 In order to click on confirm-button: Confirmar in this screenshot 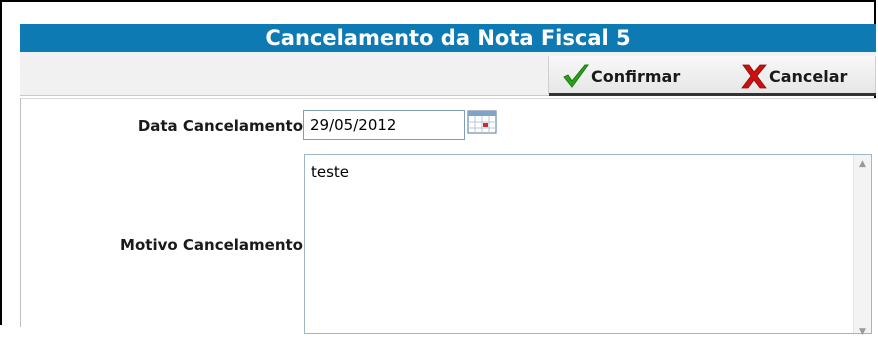, I will do `click(620, 76)`.